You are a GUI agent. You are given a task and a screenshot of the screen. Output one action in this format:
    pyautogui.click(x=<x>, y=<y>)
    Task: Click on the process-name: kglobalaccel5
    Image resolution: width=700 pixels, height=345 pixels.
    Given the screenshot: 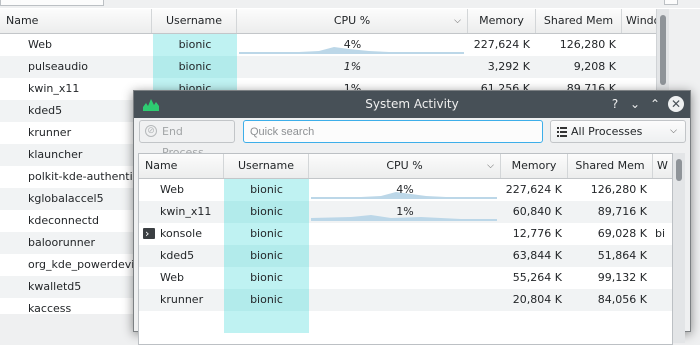 What is the action you would take?
    pyautogui.click(x=66, y=198)
    